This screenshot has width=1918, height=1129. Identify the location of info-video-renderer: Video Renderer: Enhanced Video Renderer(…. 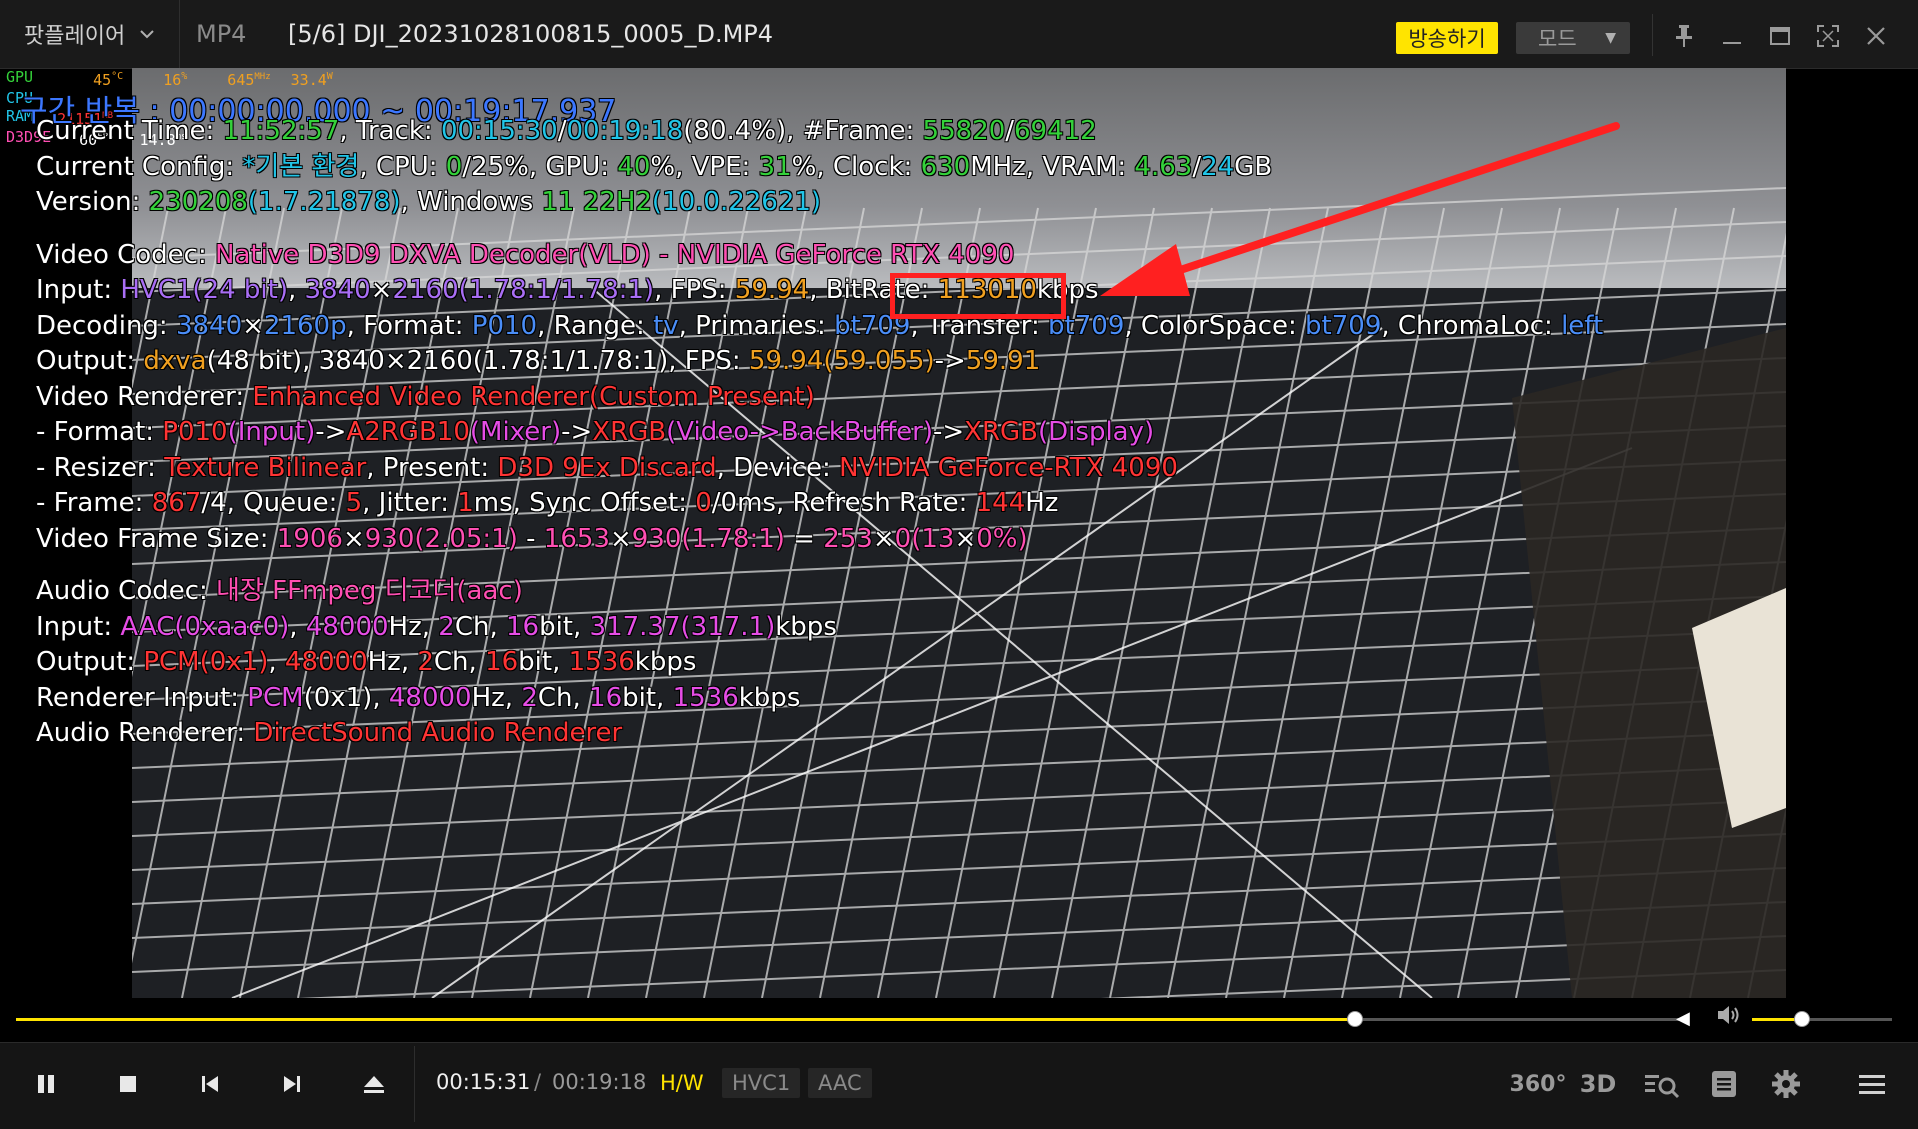
(425, 396).